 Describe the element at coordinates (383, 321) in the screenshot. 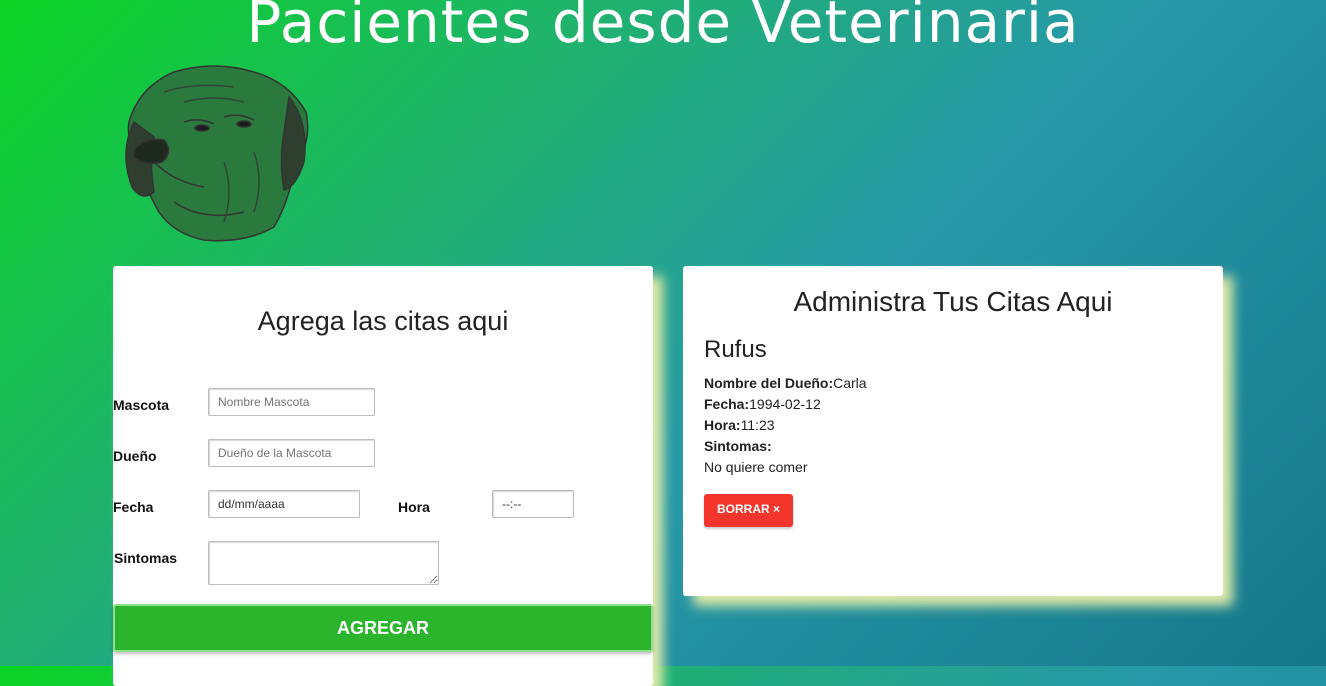

I see `form-title: Agrega las citas aqui` at that location.